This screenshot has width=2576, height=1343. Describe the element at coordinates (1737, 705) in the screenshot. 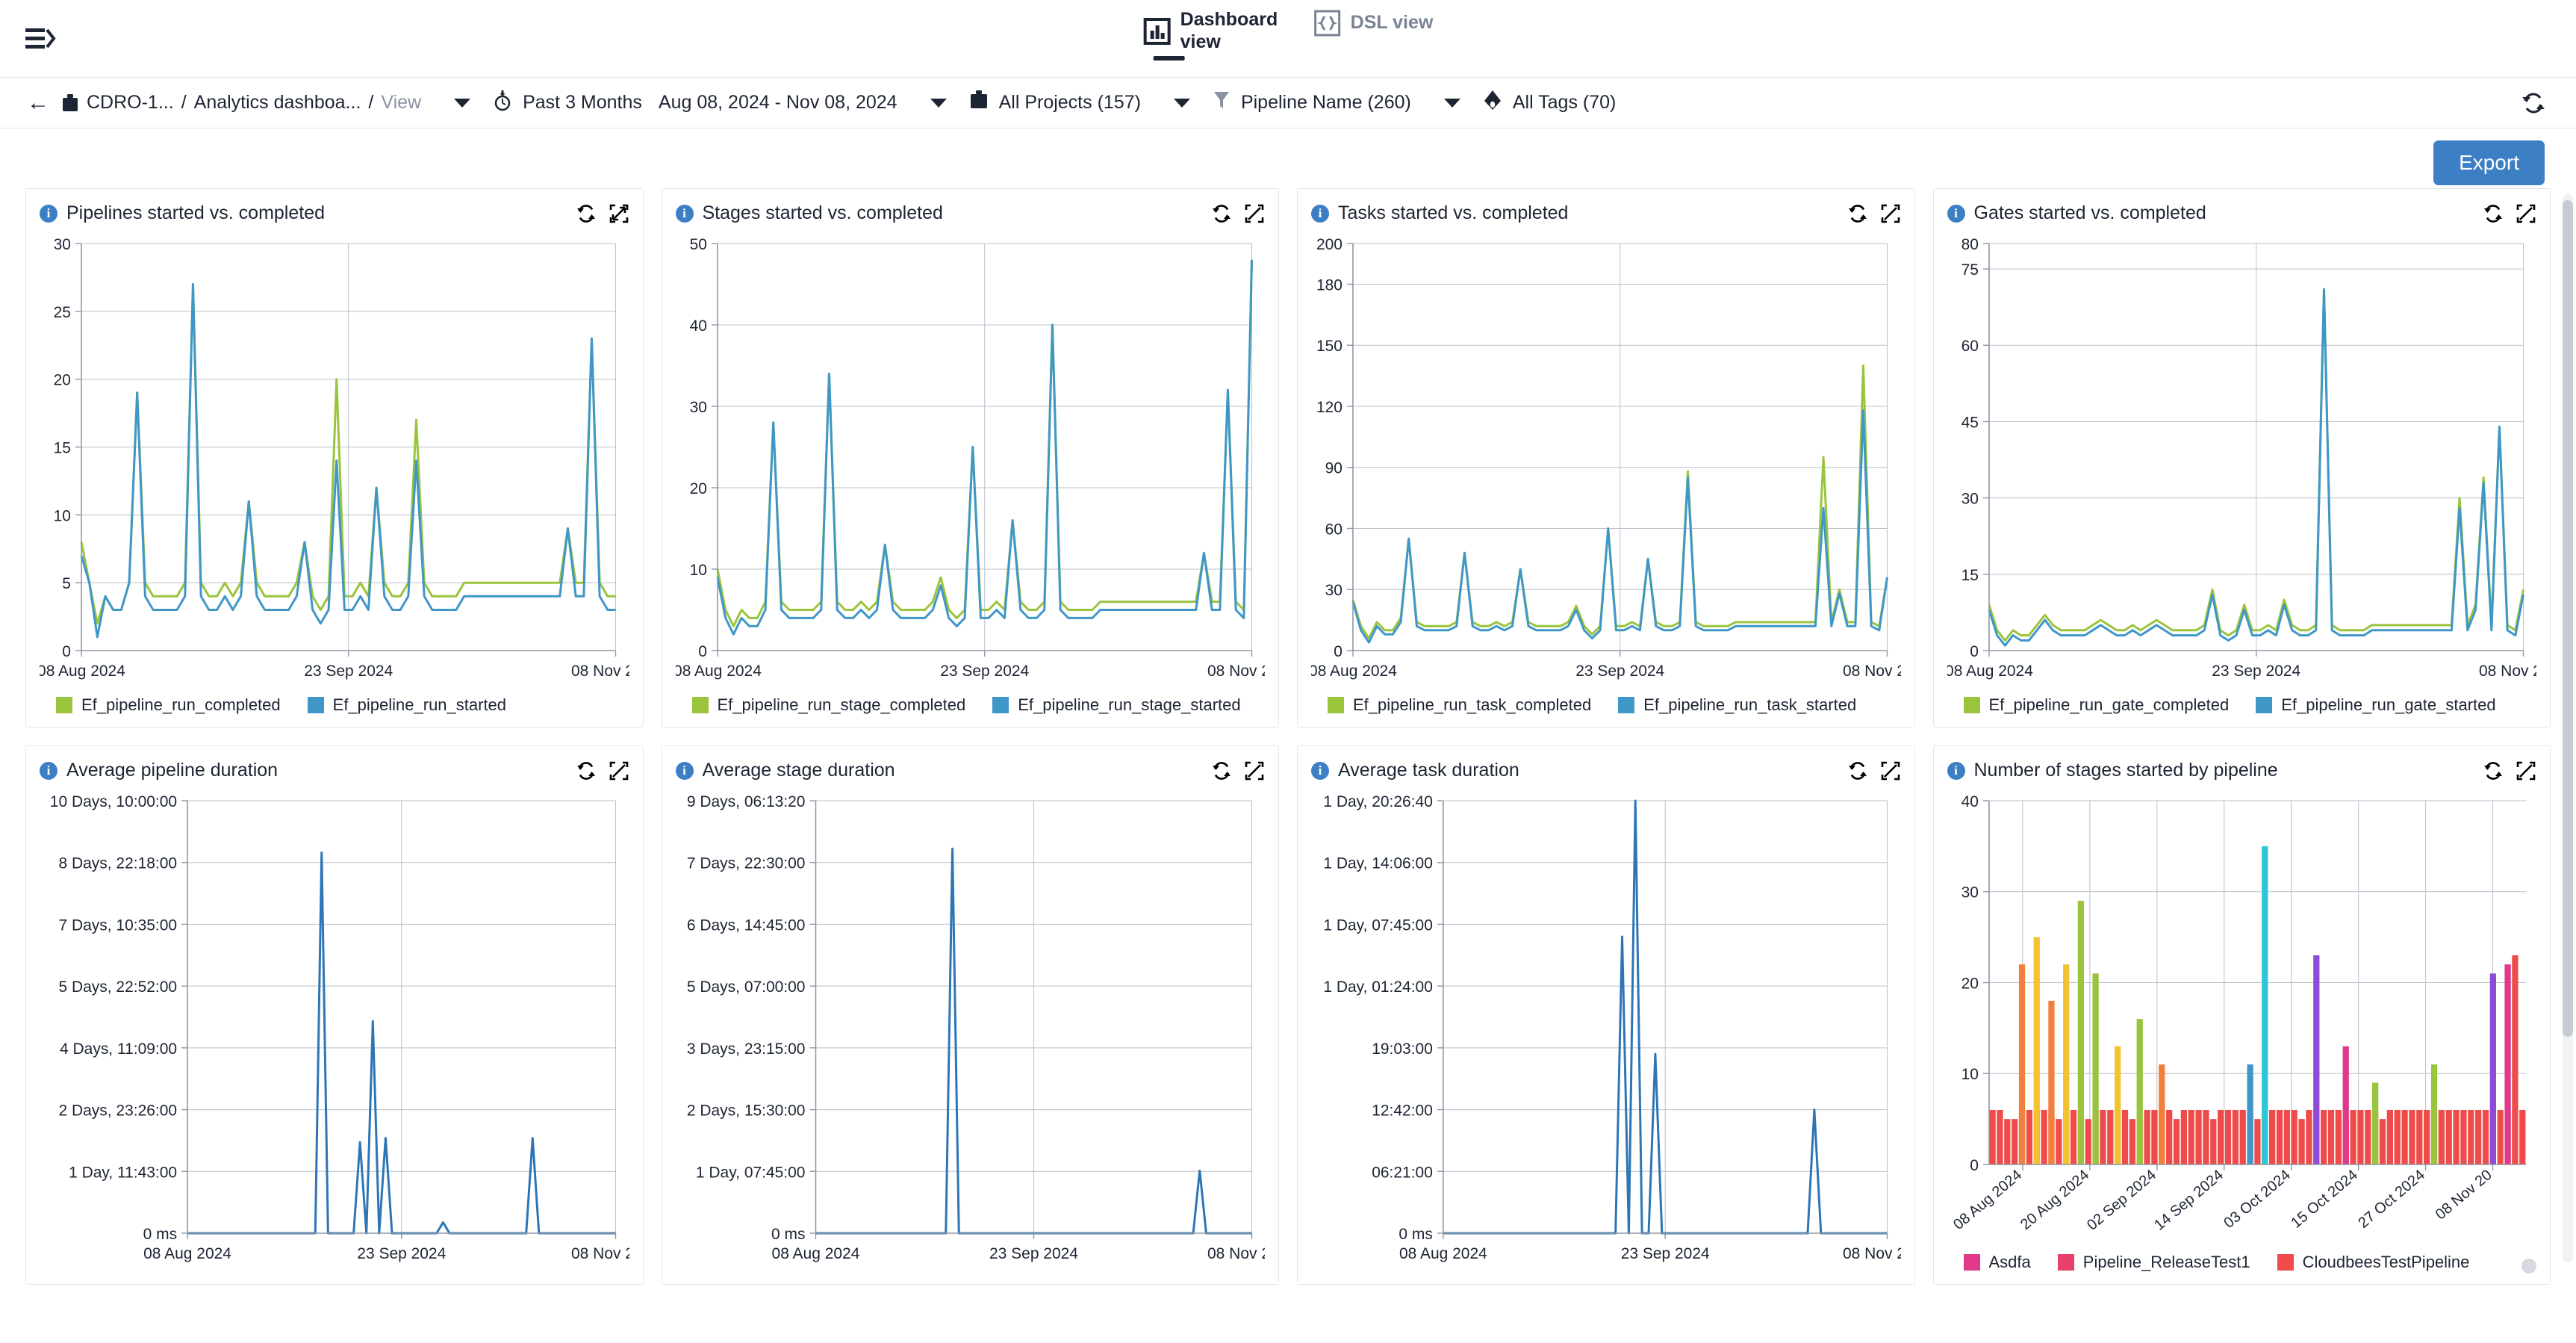

I see `legend-item: Ef_pipeline_run_task_started` at that location.